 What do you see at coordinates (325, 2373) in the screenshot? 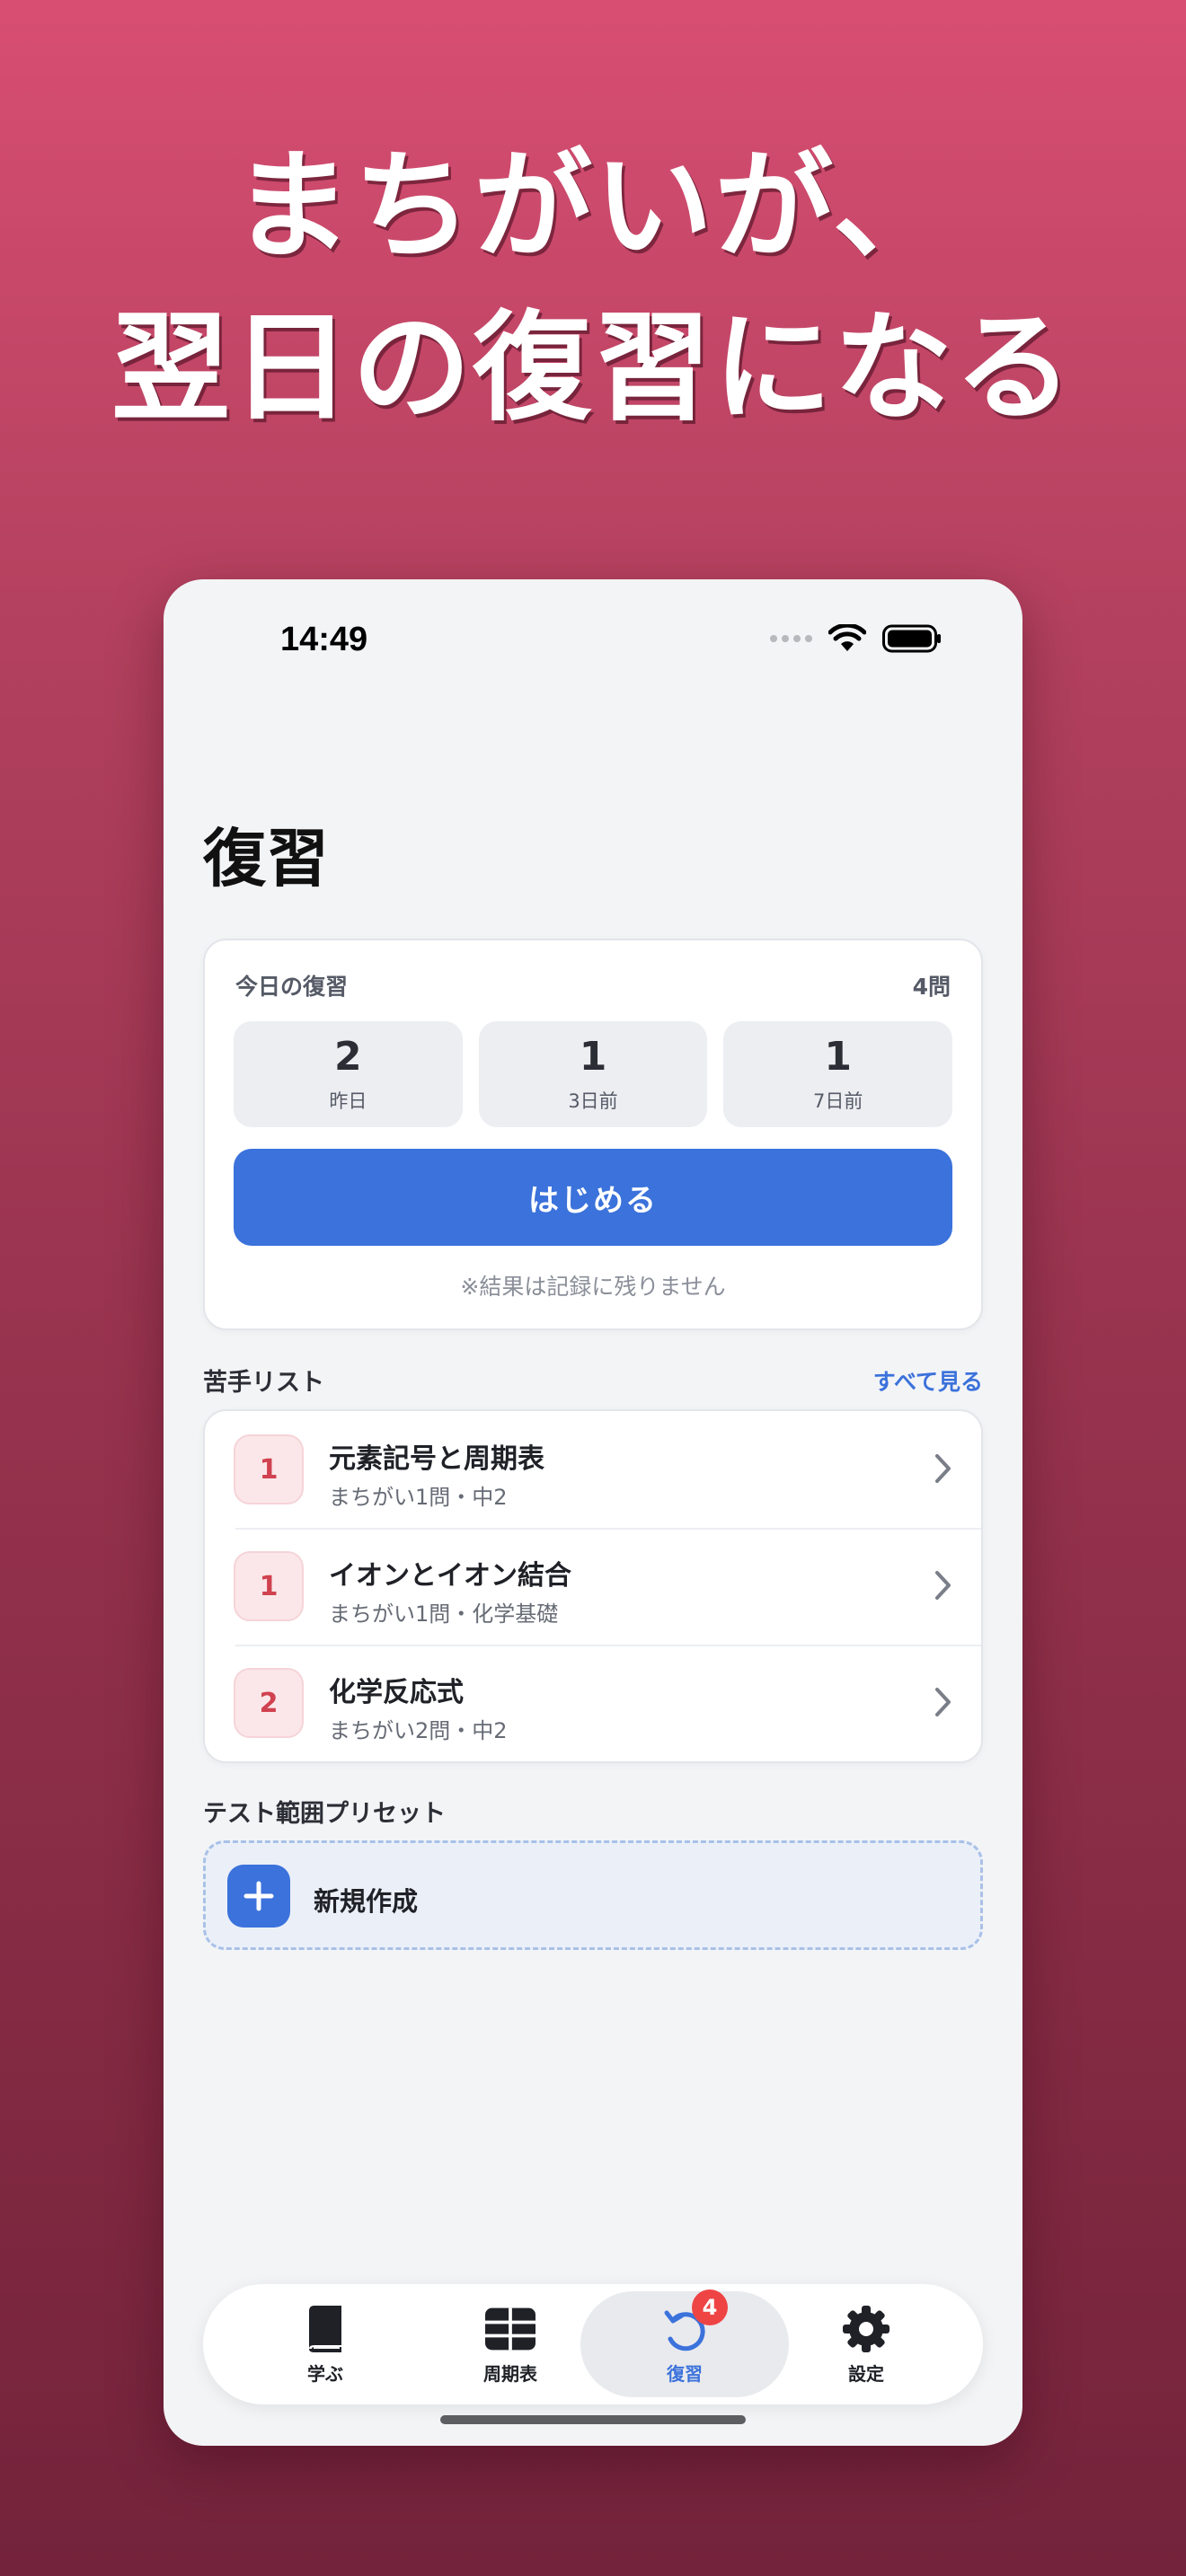
I see `tab-label: 学ぶ` at bounding box center [325, 2373].